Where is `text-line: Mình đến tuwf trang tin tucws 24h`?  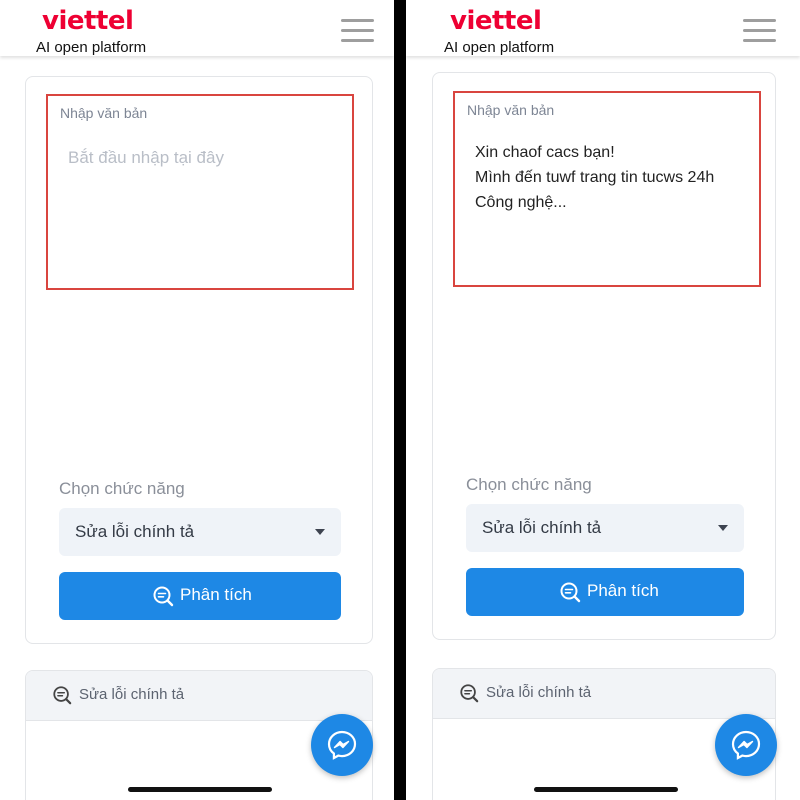 text-line: Mình đến tuwf trang tin tucws 24h is located at coordinates (595, 177).